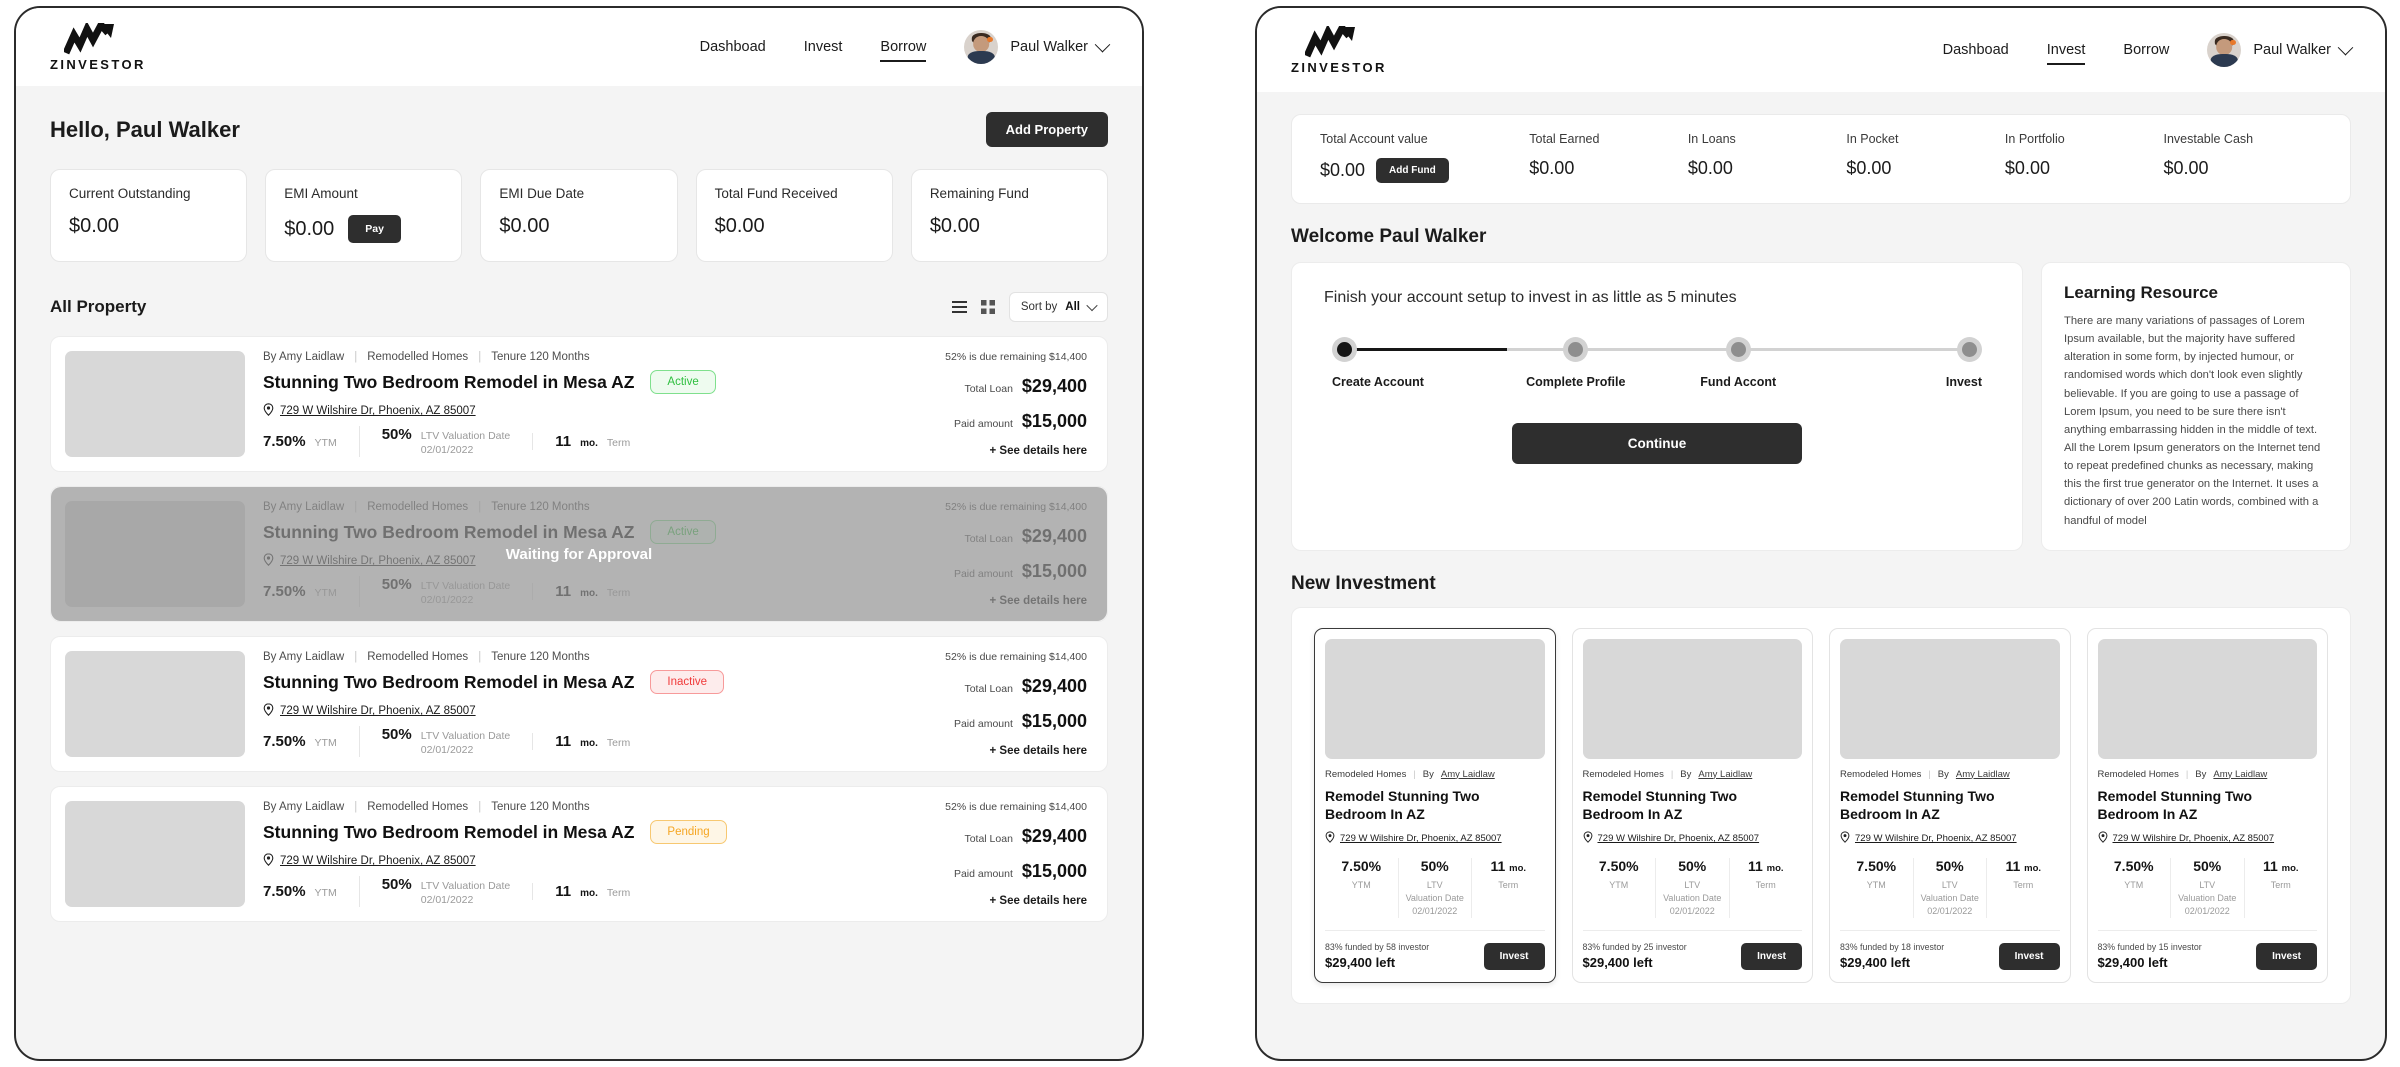  I want to click on chevron-down-icon, so click(1102, 44).